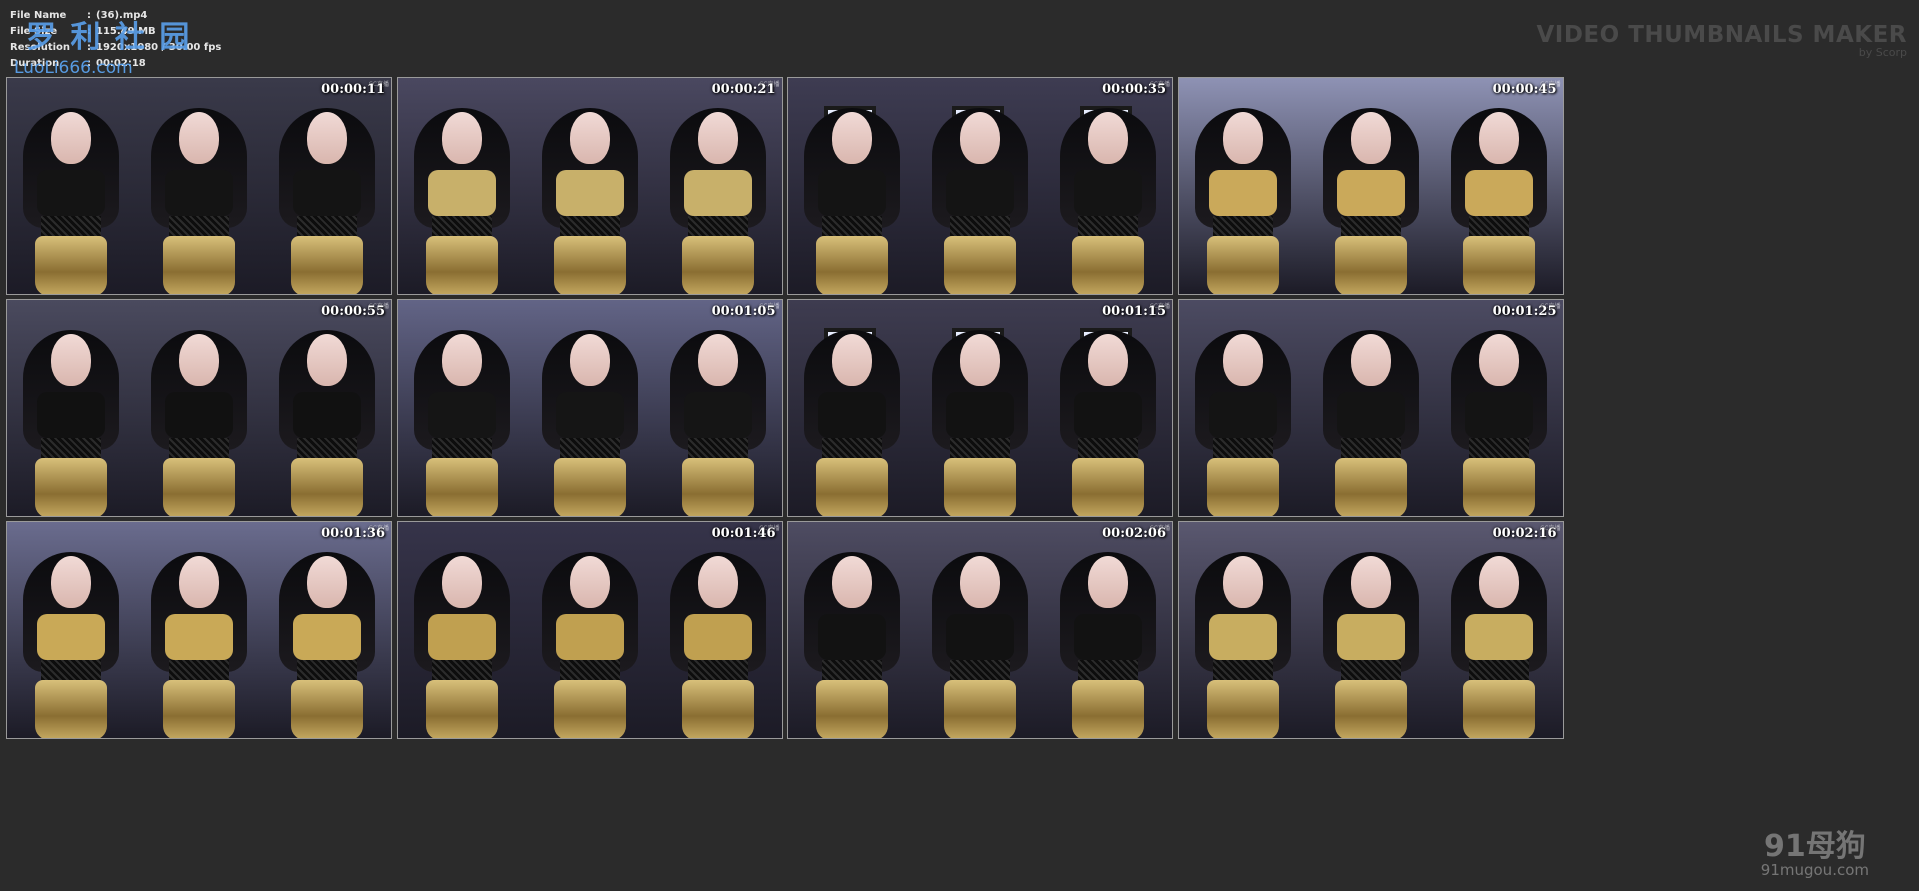  Describe the element at coordinates (1134, 533) in the screenshot. I see `timestamp-label: 00:02:06` at that location.